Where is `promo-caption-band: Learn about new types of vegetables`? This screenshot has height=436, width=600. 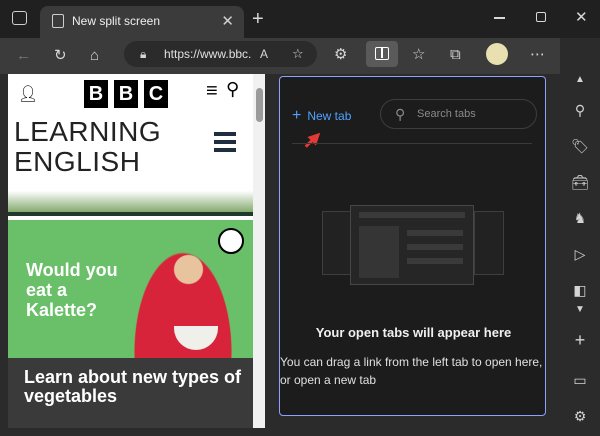
promo-caption-band: Learn about new types of vegetables is located at coordinates (130, 393).